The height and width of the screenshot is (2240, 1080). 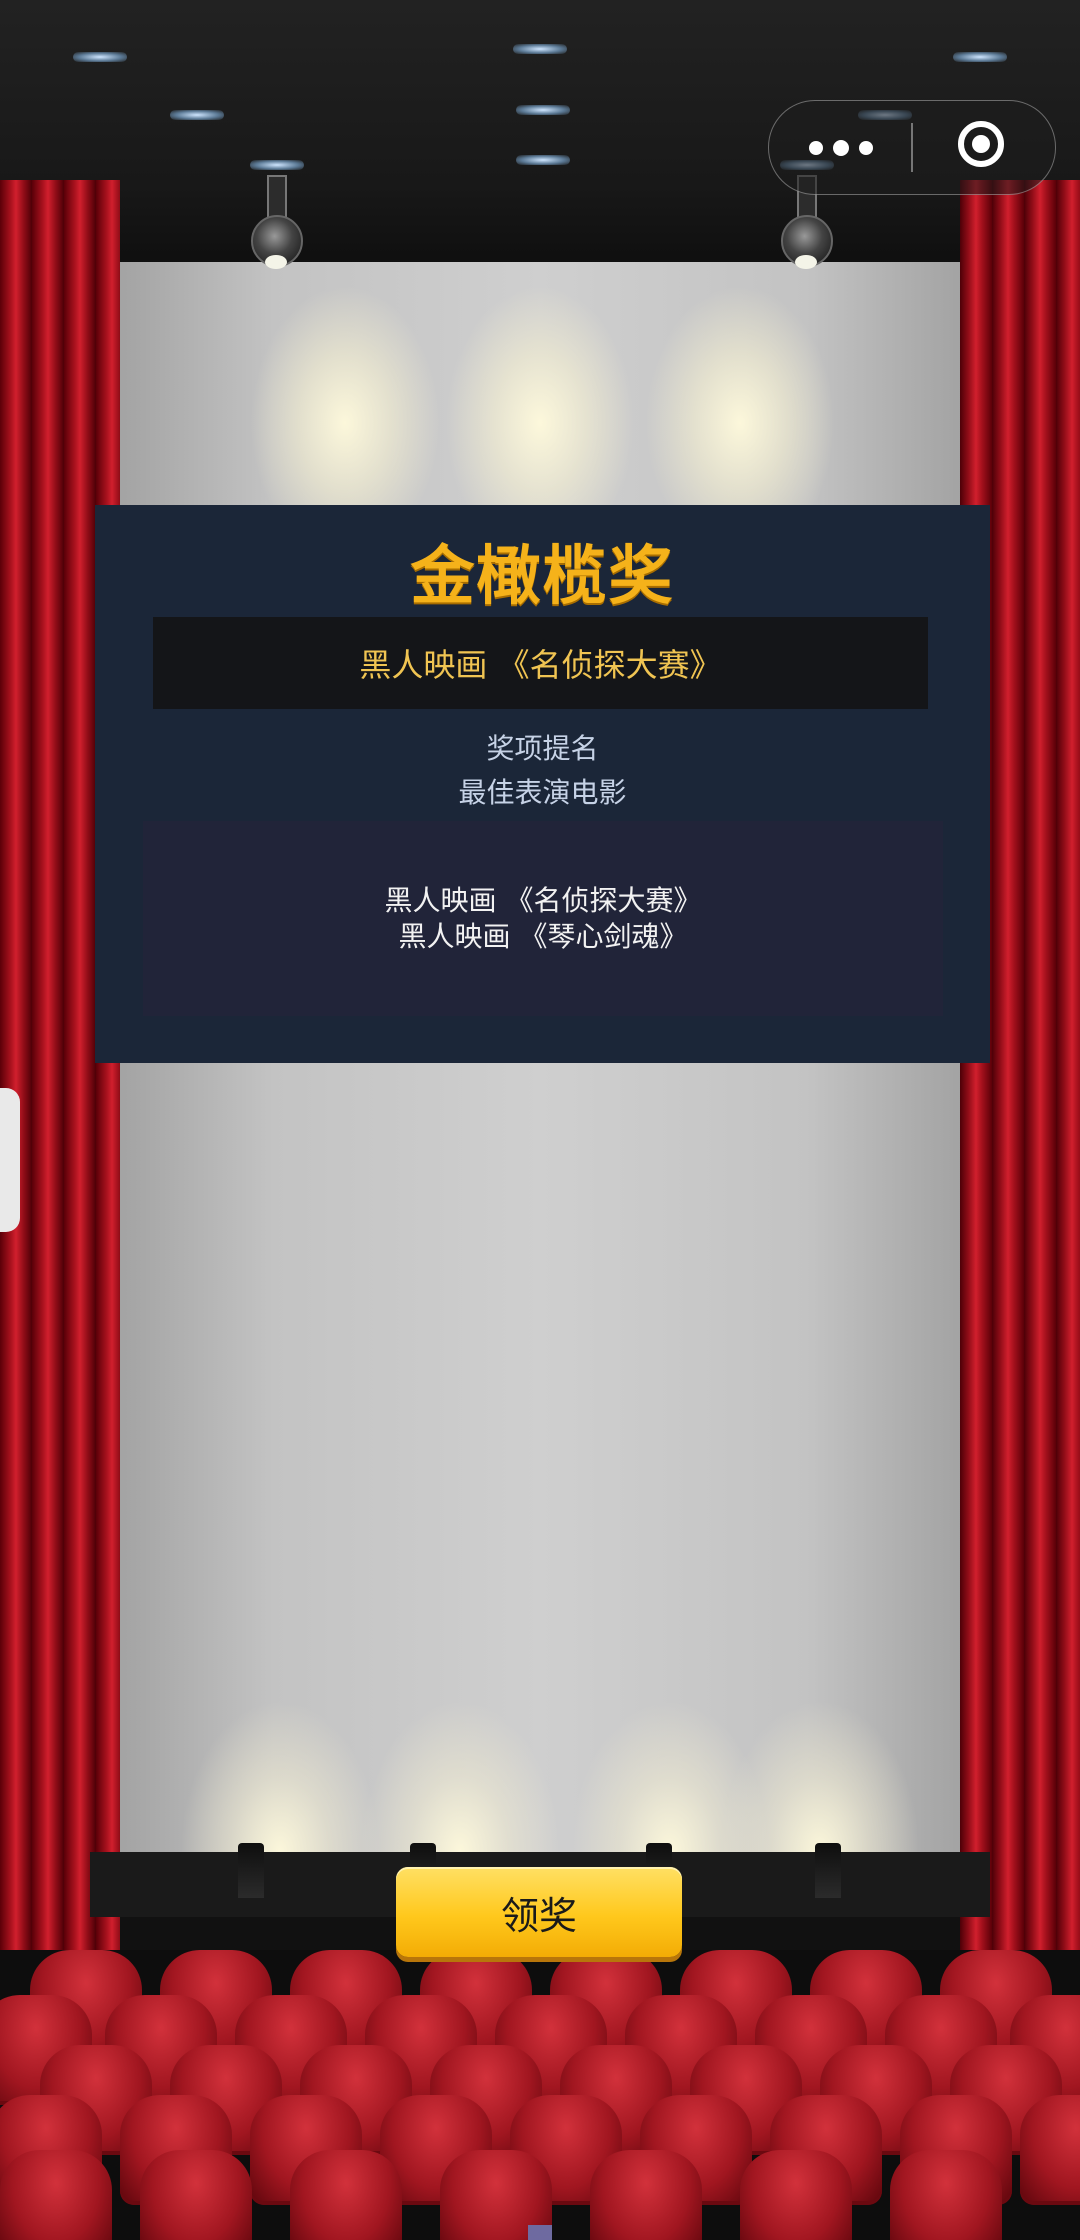 What do you see at coordinates (540, 663) in the screenshot?
I see `nominated-work: 黑人映画 《名侦探大赛》` at bounding box center [540, 663].